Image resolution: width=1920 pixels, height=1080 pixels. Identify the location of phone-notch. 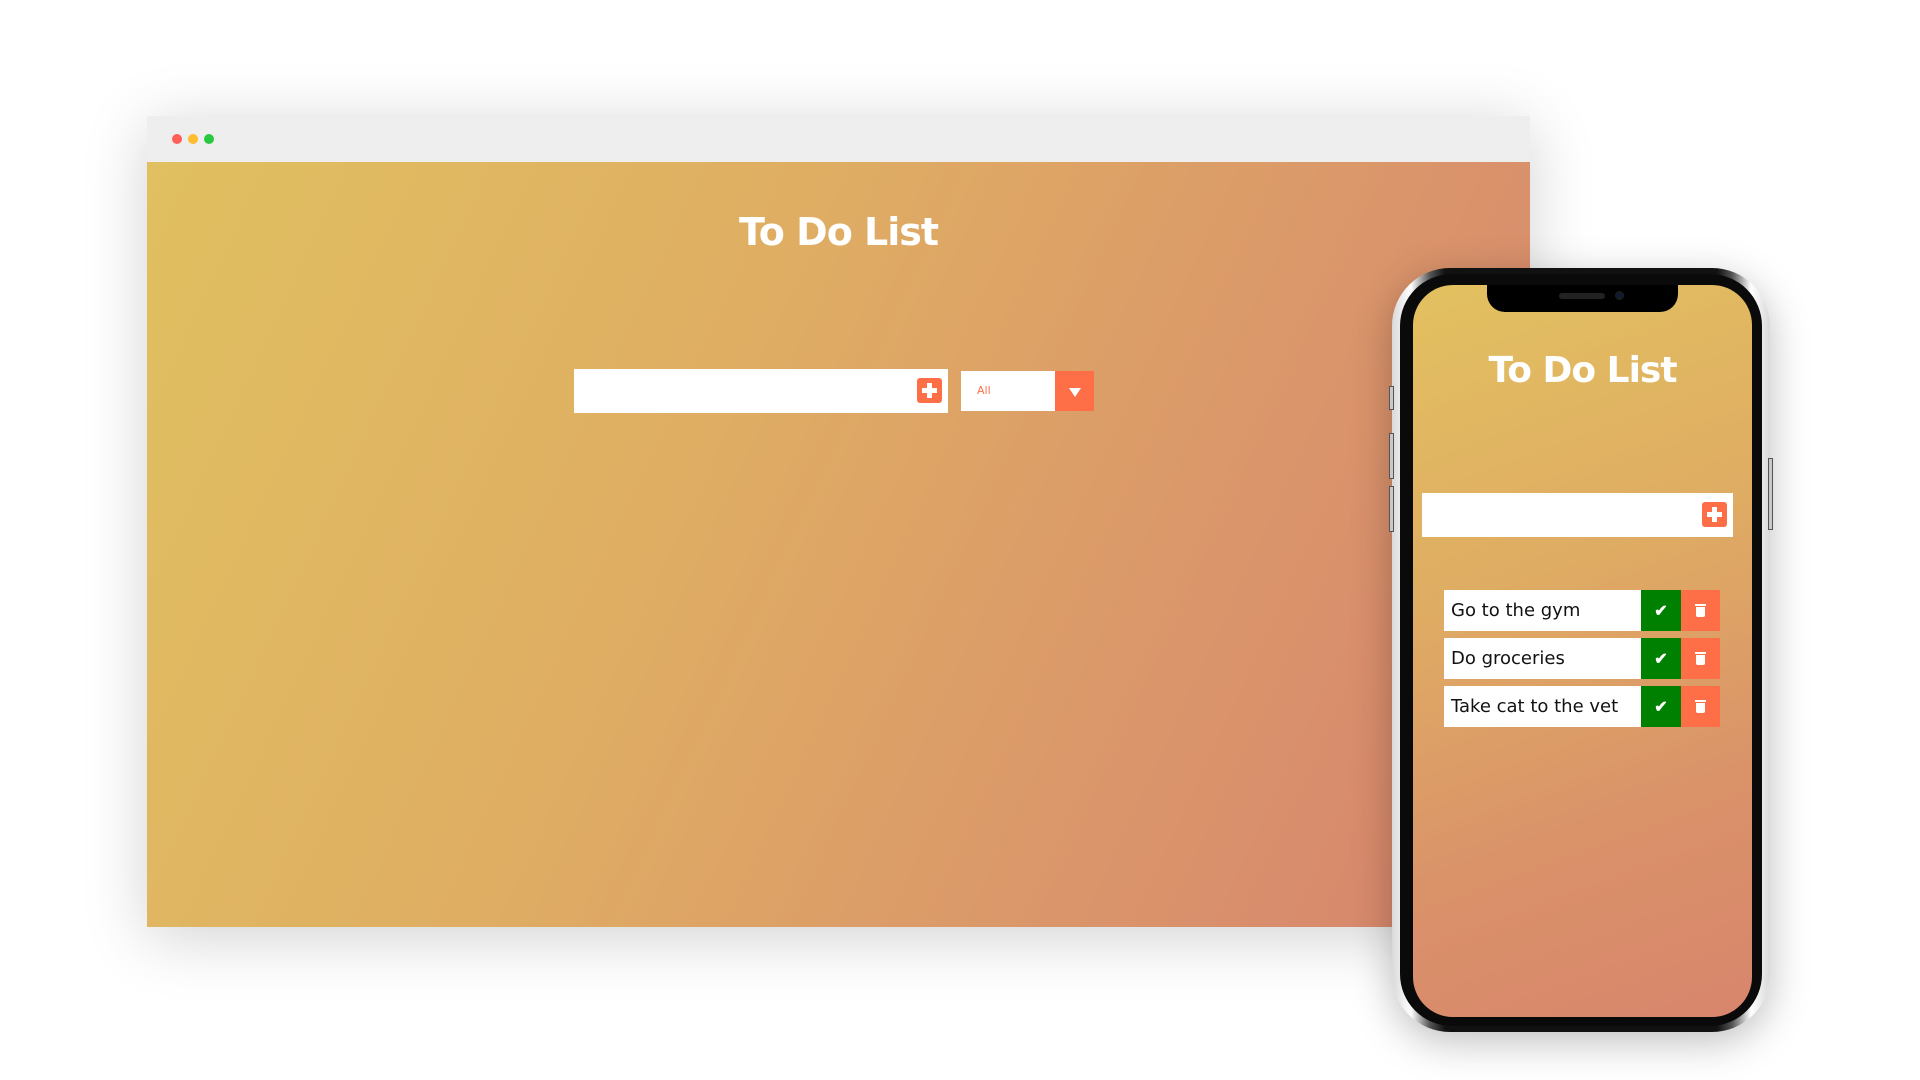
(1582, 298).